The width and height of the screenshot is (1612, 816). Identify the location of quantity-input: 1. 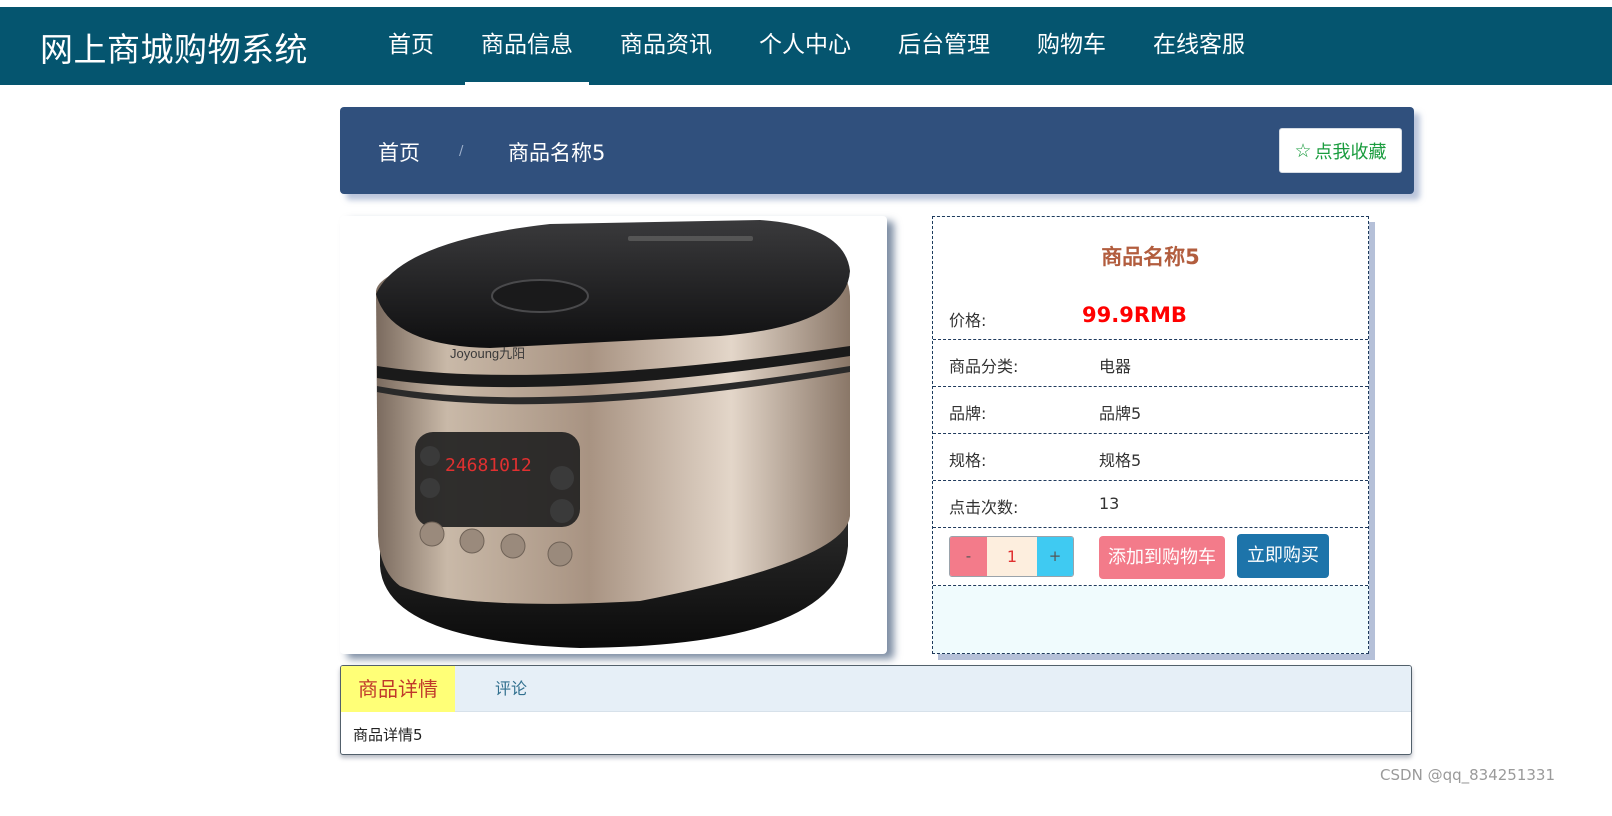
(1012, 556).